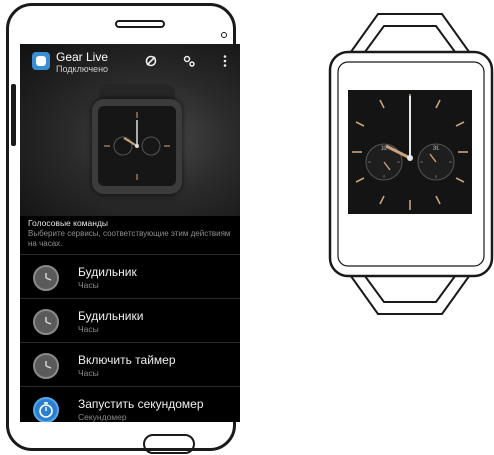  Describe the element at coordinates (224, 35) in the screenshot. I see `phone-camera` at that location.